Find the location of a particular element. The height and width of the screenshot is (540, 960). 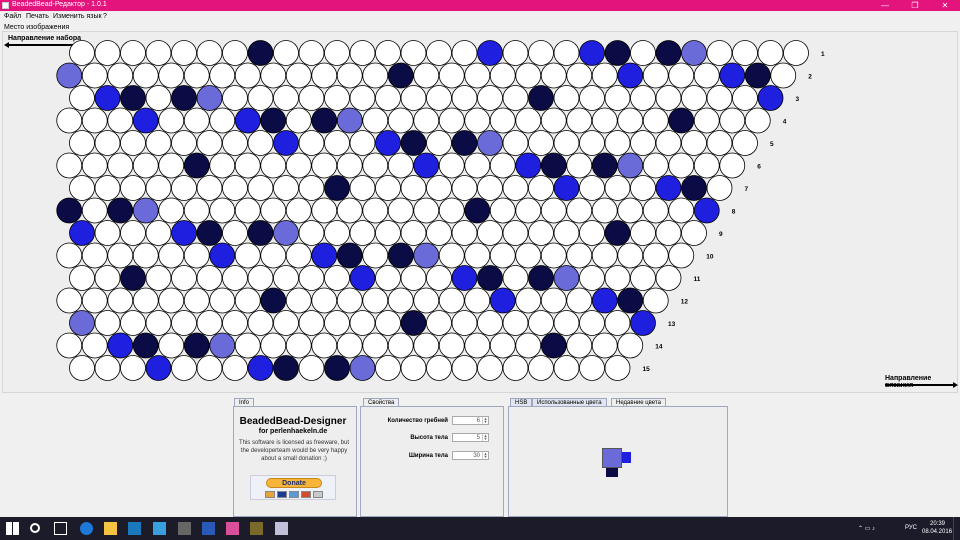

height-spinner: ▲ ▼ is located at coordinates (485, 437).